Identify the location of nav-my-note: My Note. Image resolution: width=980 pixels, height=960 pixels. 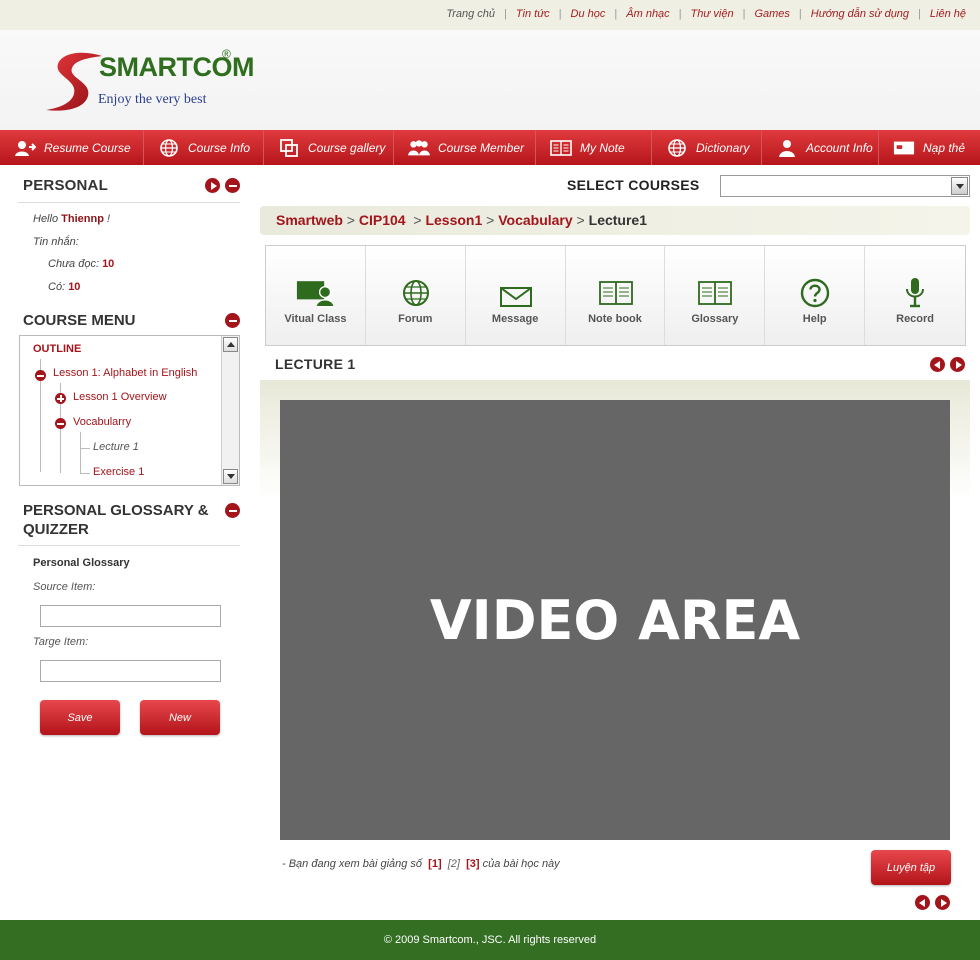
(594, 147).